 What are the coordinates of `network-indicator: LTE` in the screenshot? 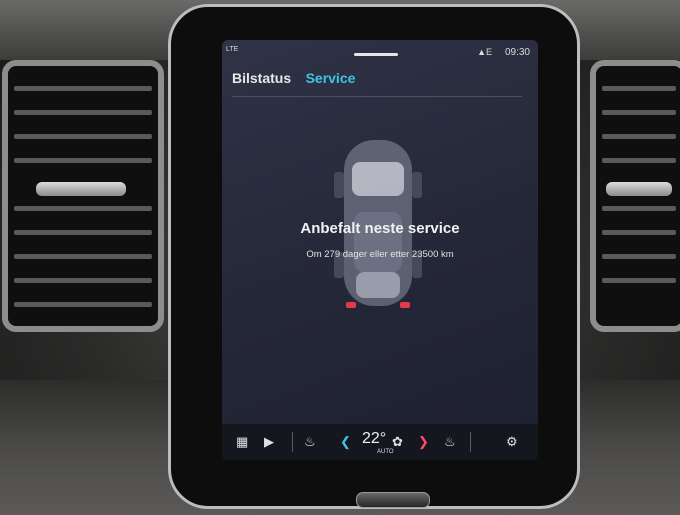 It's located at (232, 49).